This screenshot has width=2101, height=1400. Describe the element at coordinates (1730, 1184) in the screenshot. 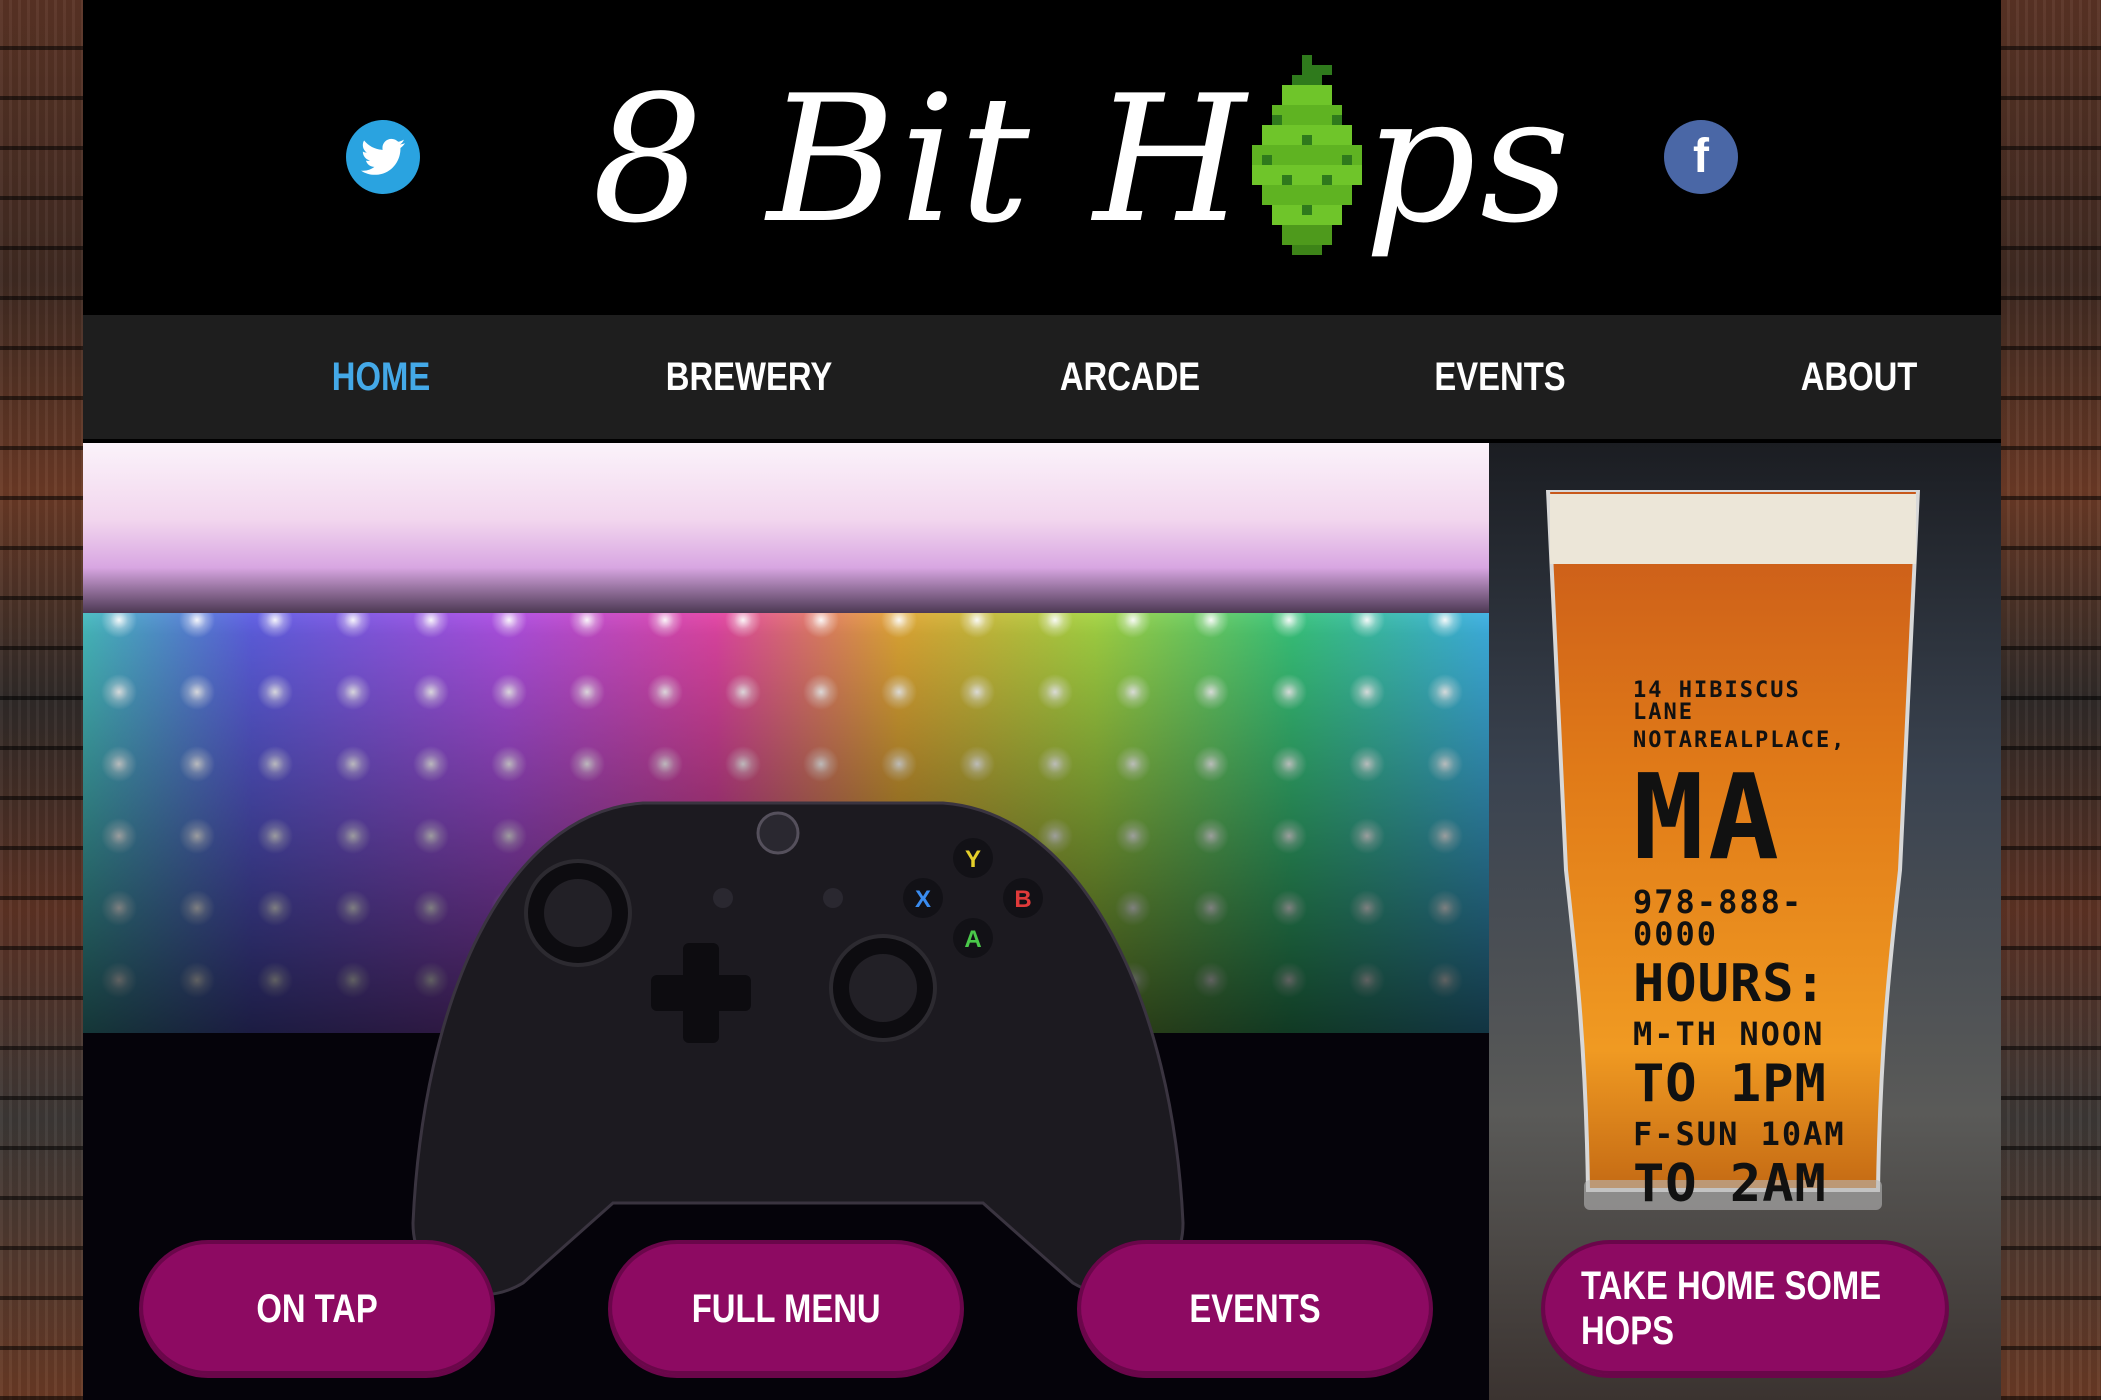

I see `hours-line-4: TO 2AM` at that location.